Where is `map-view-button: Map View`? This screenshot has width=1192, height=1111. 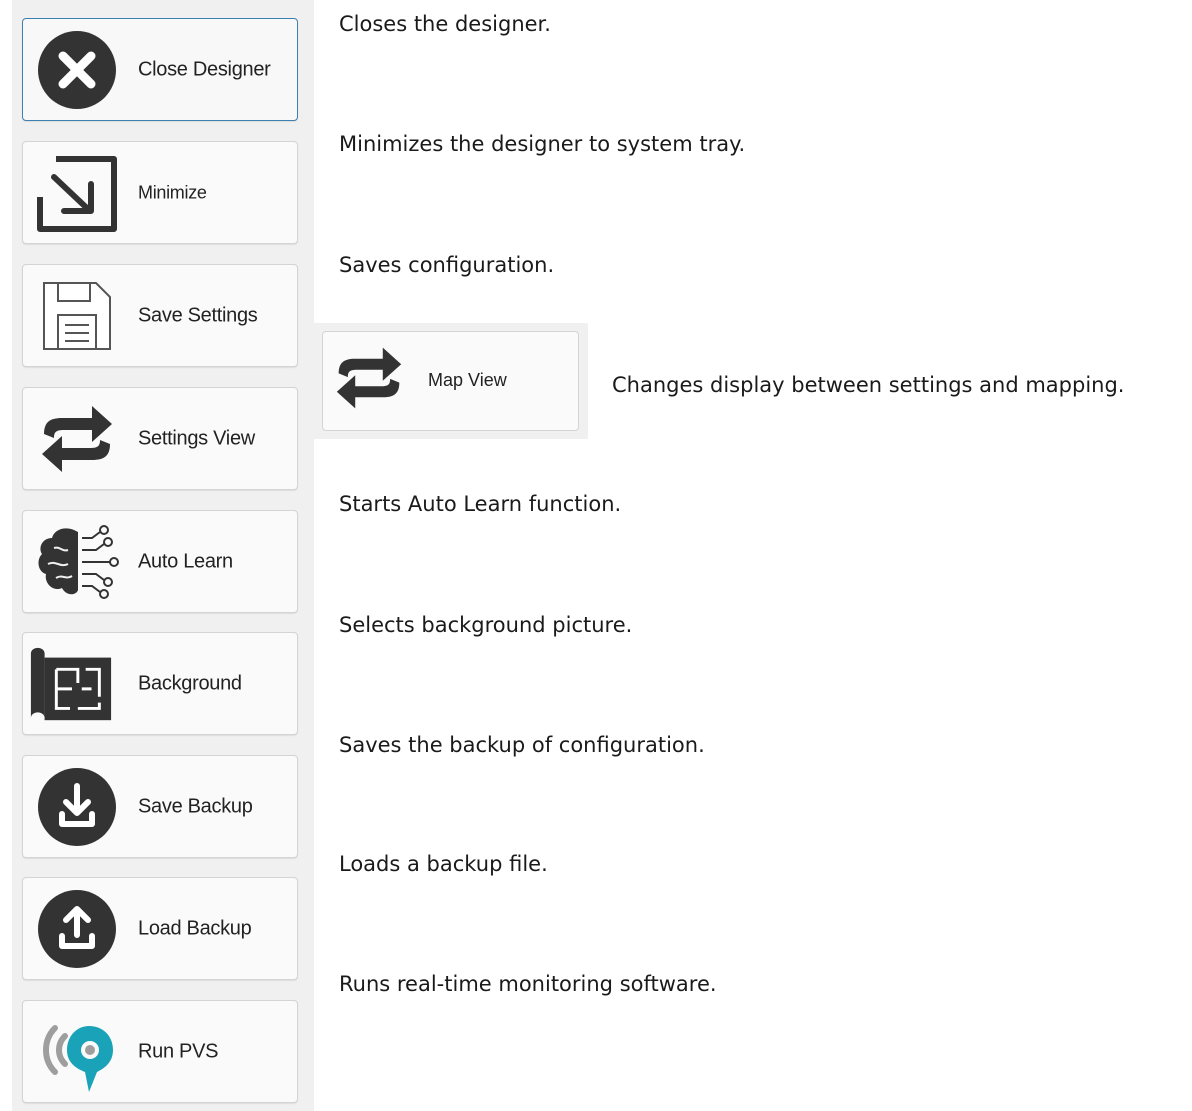
map-view-button: Map View is located at coordinates (450, 381).